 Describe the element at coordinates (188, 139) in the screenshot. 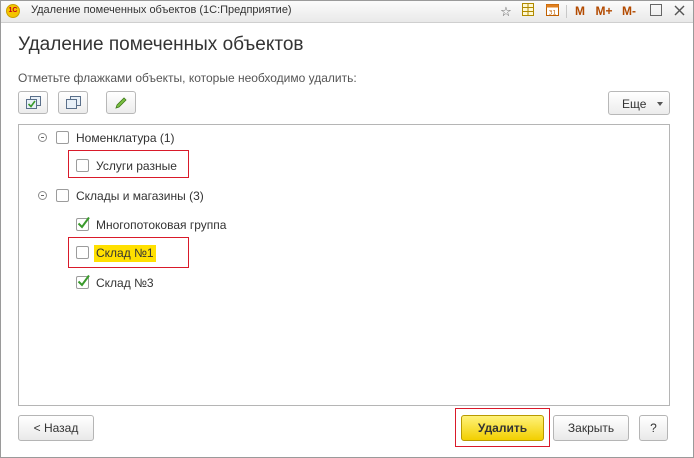

I see `tree-row-group-nomenclature: Номенклатура (1)` at that location.